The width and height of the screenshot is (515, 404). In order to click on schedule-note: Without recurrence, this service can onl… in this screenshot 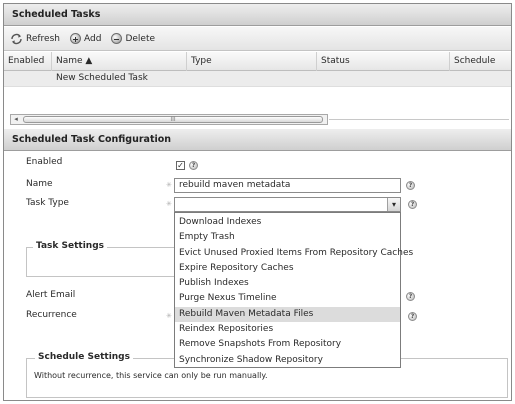, I will do `click(151, 375)`.